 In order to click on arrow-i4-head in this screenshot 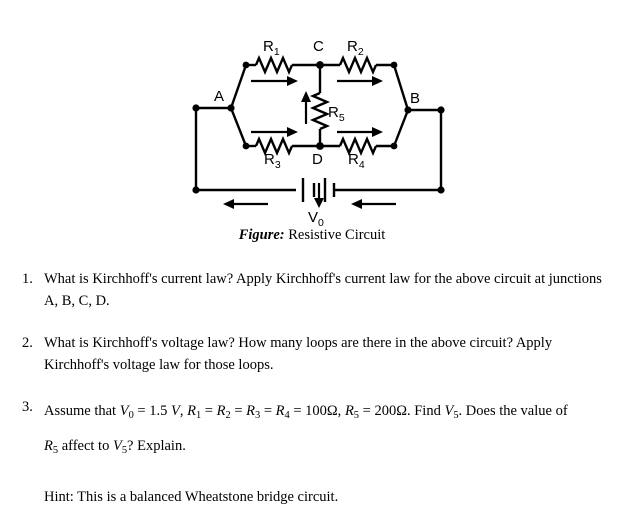, I will do `click(377, 132)`.